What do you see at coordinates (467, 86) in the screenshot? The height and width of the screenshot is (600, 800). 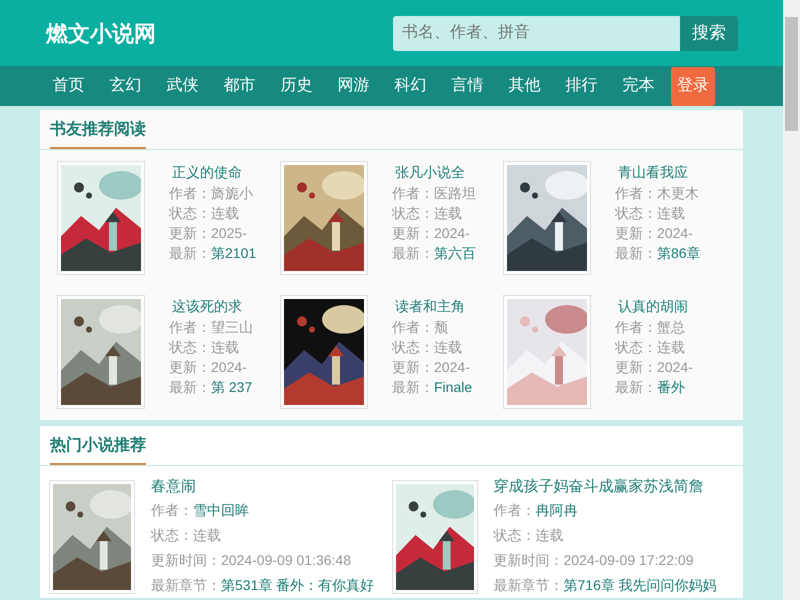 I see `nav-link: 言情` at bounding box center [467, 86].